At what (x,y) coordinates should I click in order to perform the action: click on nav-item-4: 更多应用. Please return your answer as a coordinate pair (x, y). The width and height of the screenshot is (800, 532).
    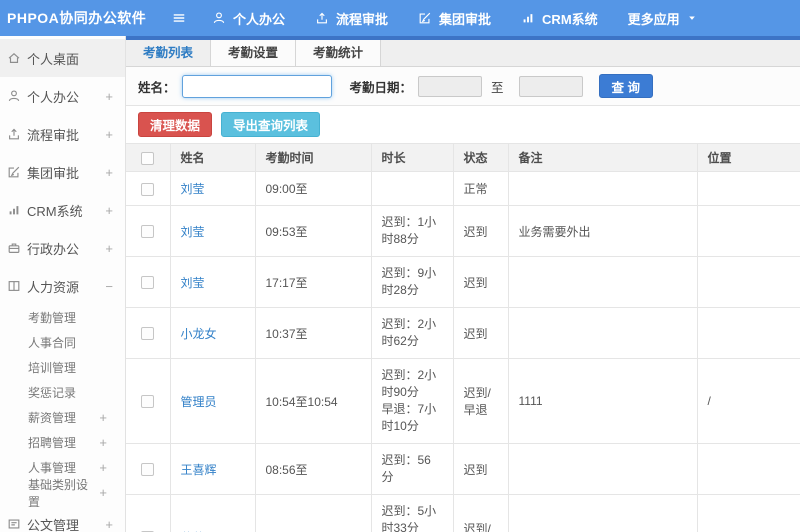
    Looking at the image, I should click on (662, 18).